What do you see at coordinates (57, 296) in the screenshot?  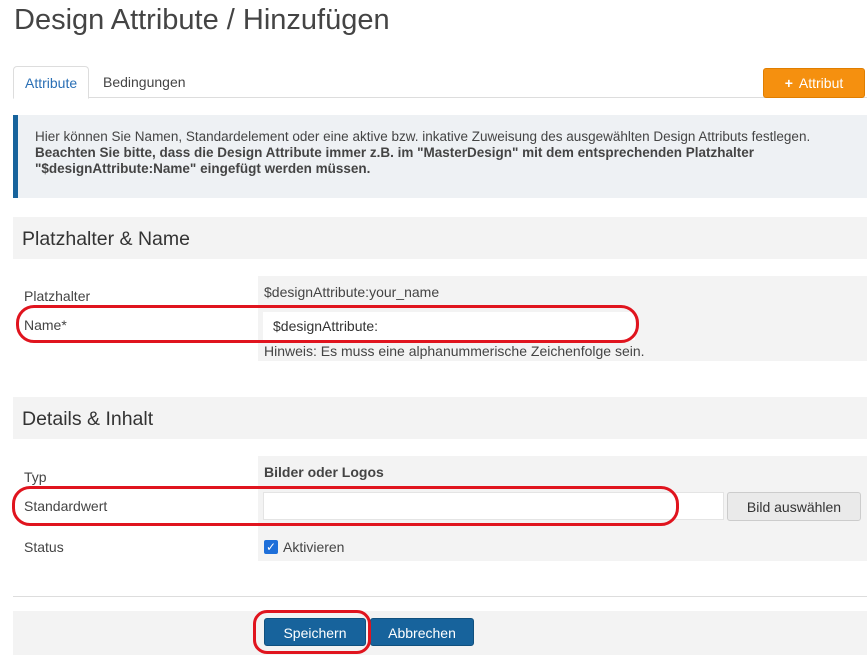 I see `placeholder-label: Platzhalter` at bounding box center [57, 296].